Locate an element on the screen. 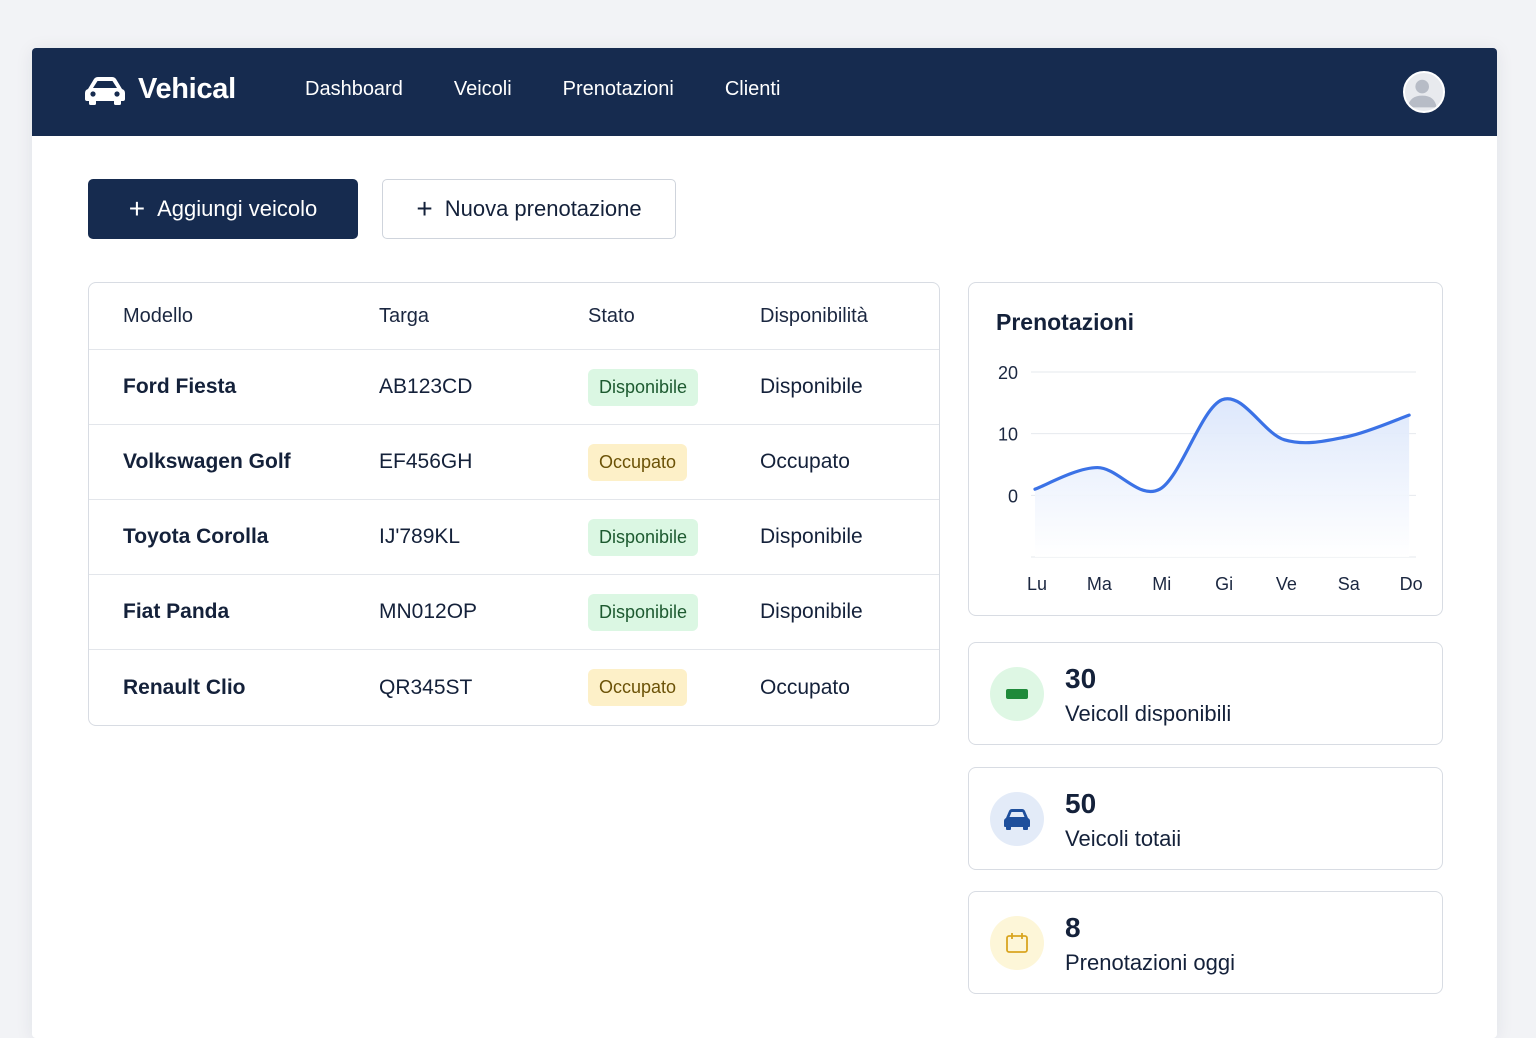  table-row: Renault Clio QR345ST Occupato Occupato is located at coordinates (514, 687).